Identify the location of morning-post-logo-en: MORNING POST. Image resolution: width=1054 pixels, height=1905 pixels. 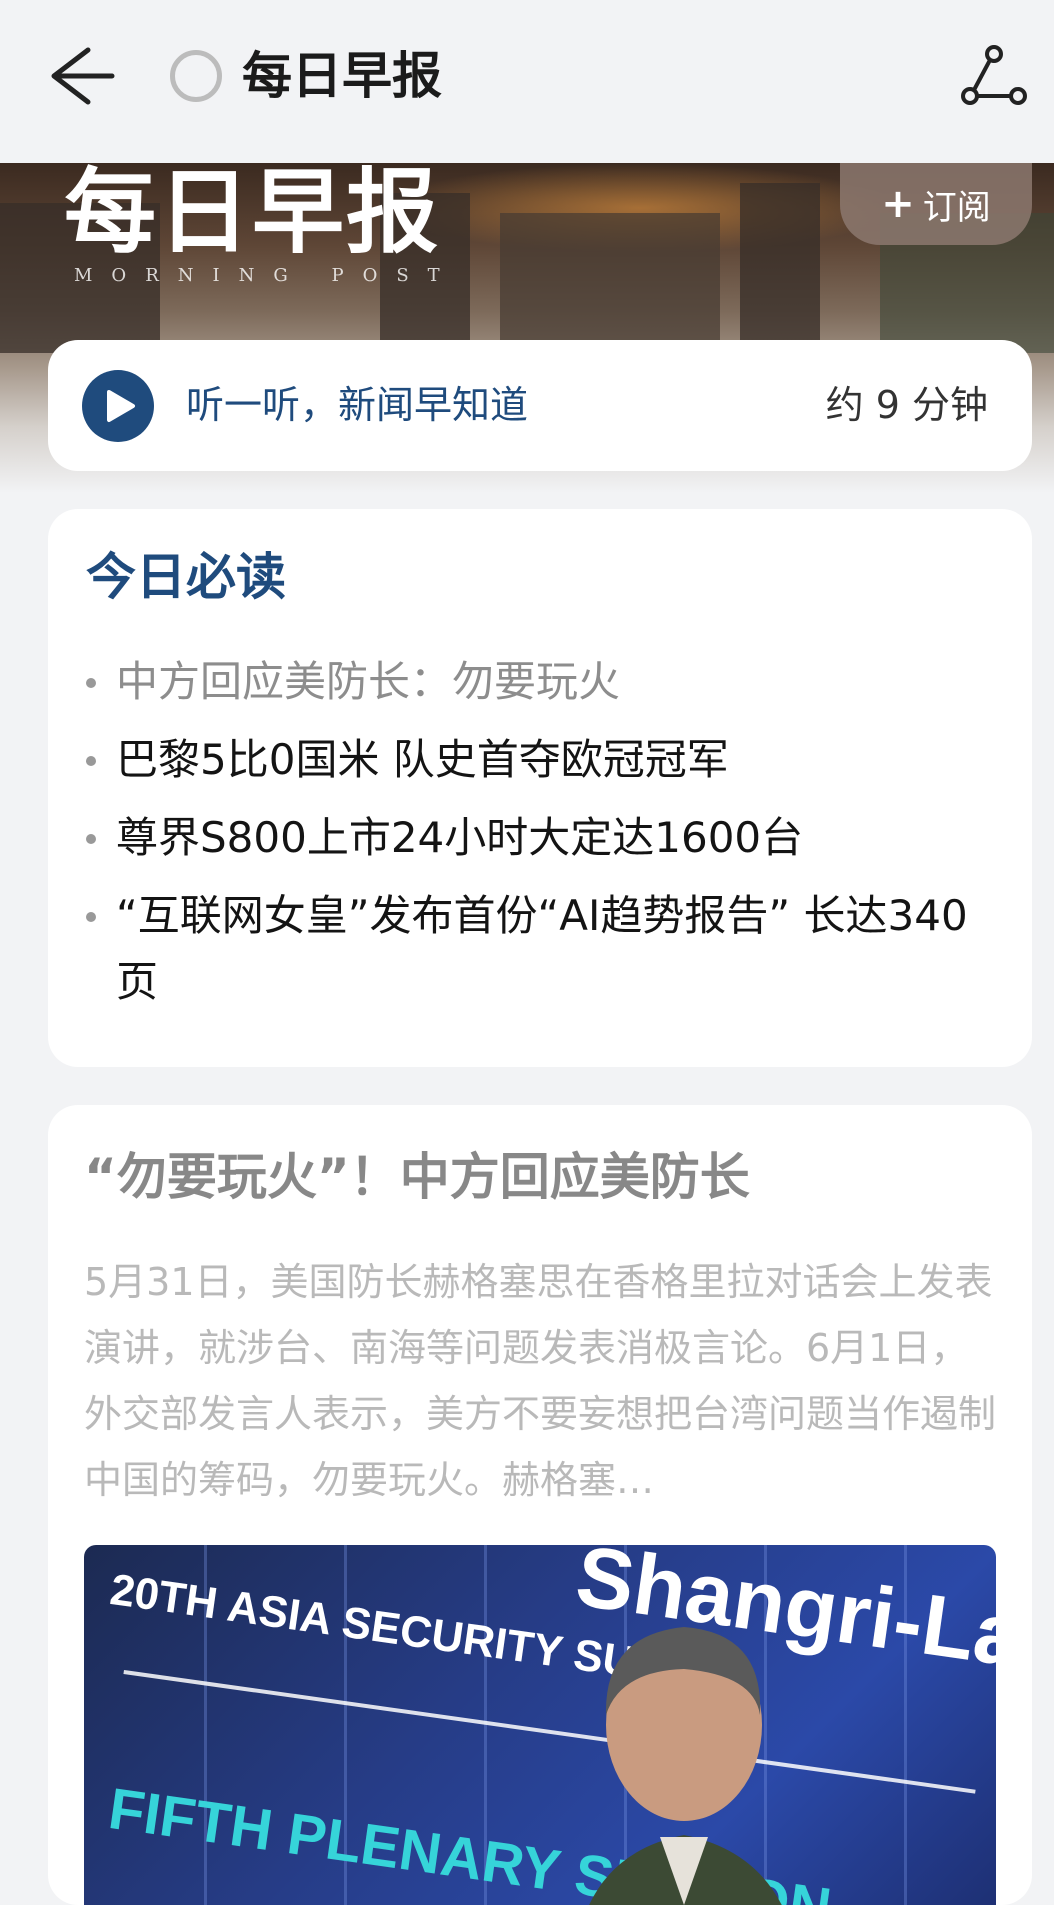
(266, 275).